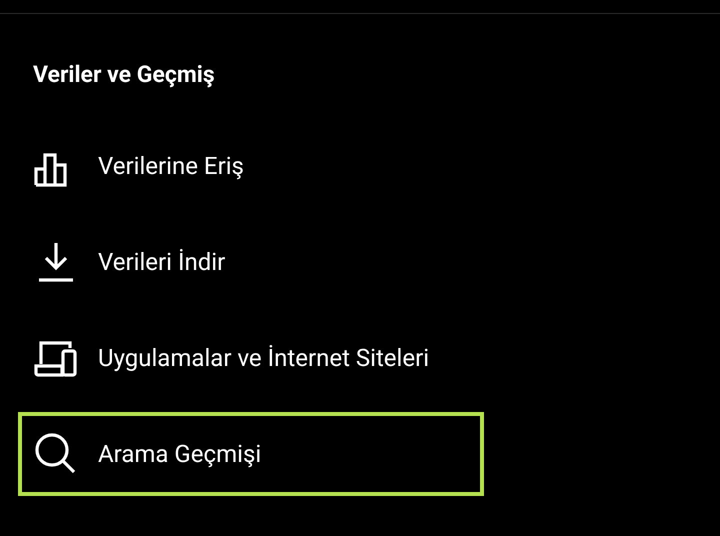 This screenshot has height=536, width=720. I want to click on menu-item: Uygulamalar ve İnternet Siteleri, so click(251, 358).